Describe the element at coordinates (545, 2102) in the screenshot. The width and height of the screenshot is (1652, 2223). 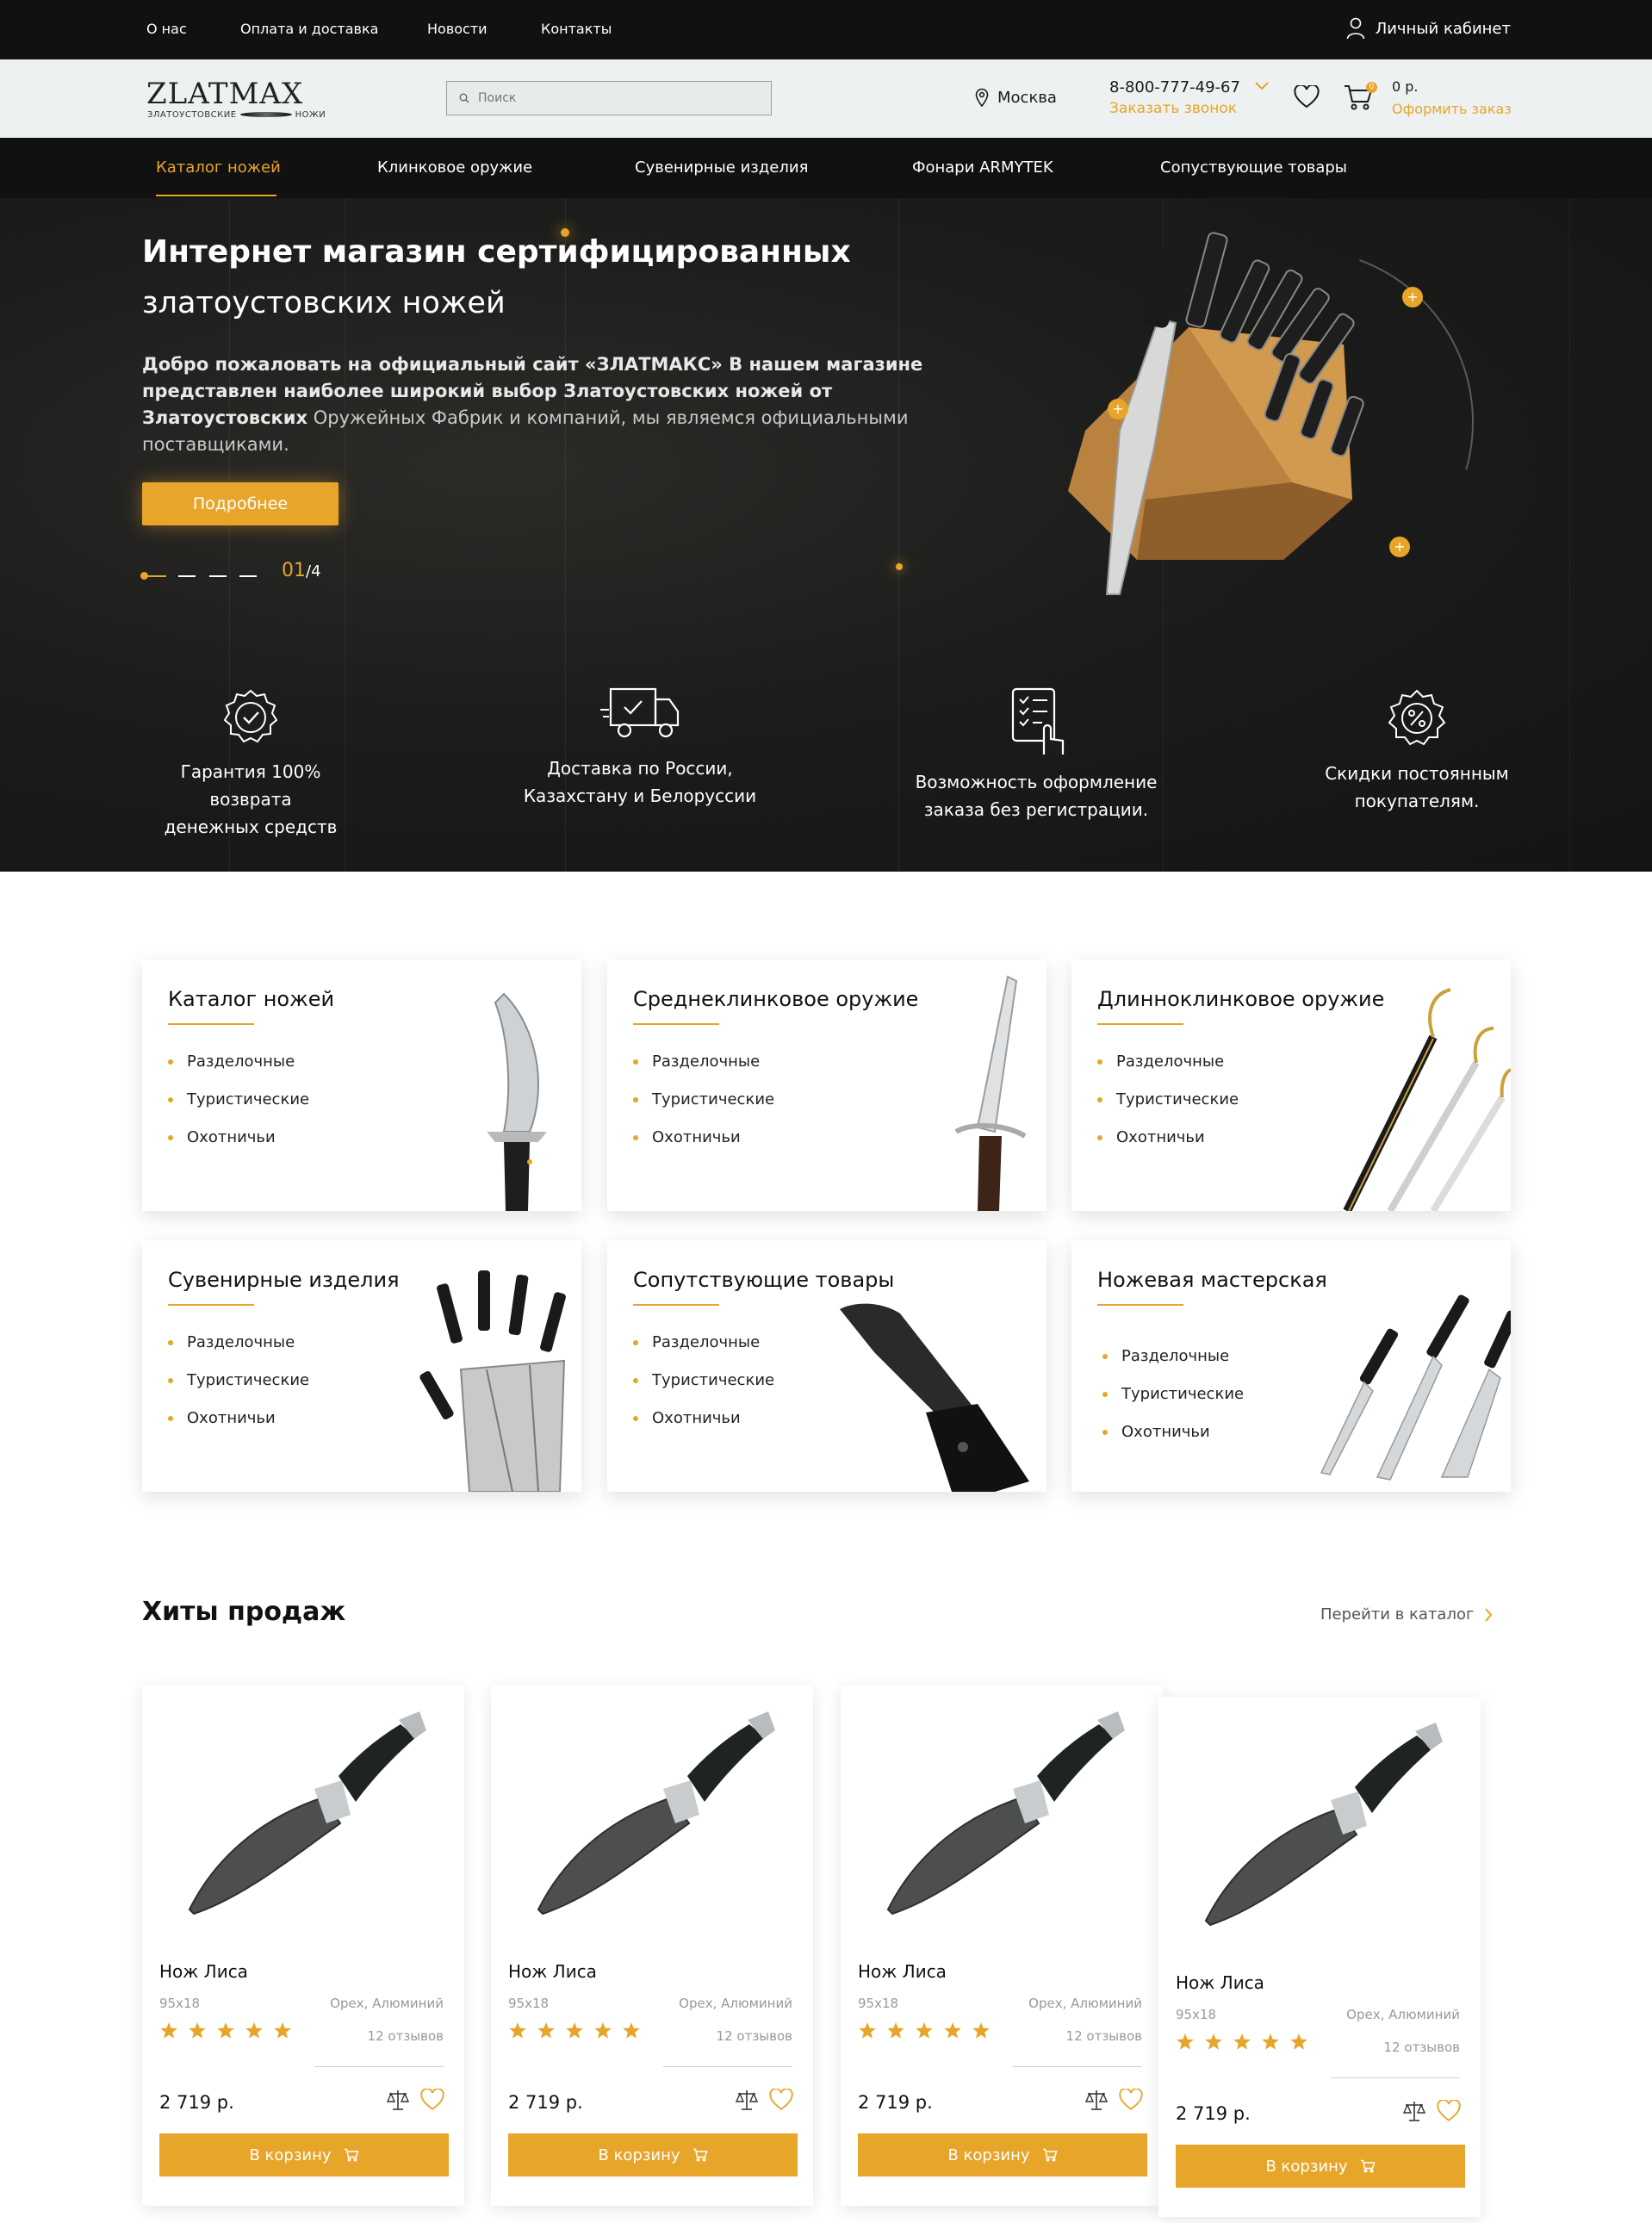
I see `product-price: 2 719 р.` at that location.